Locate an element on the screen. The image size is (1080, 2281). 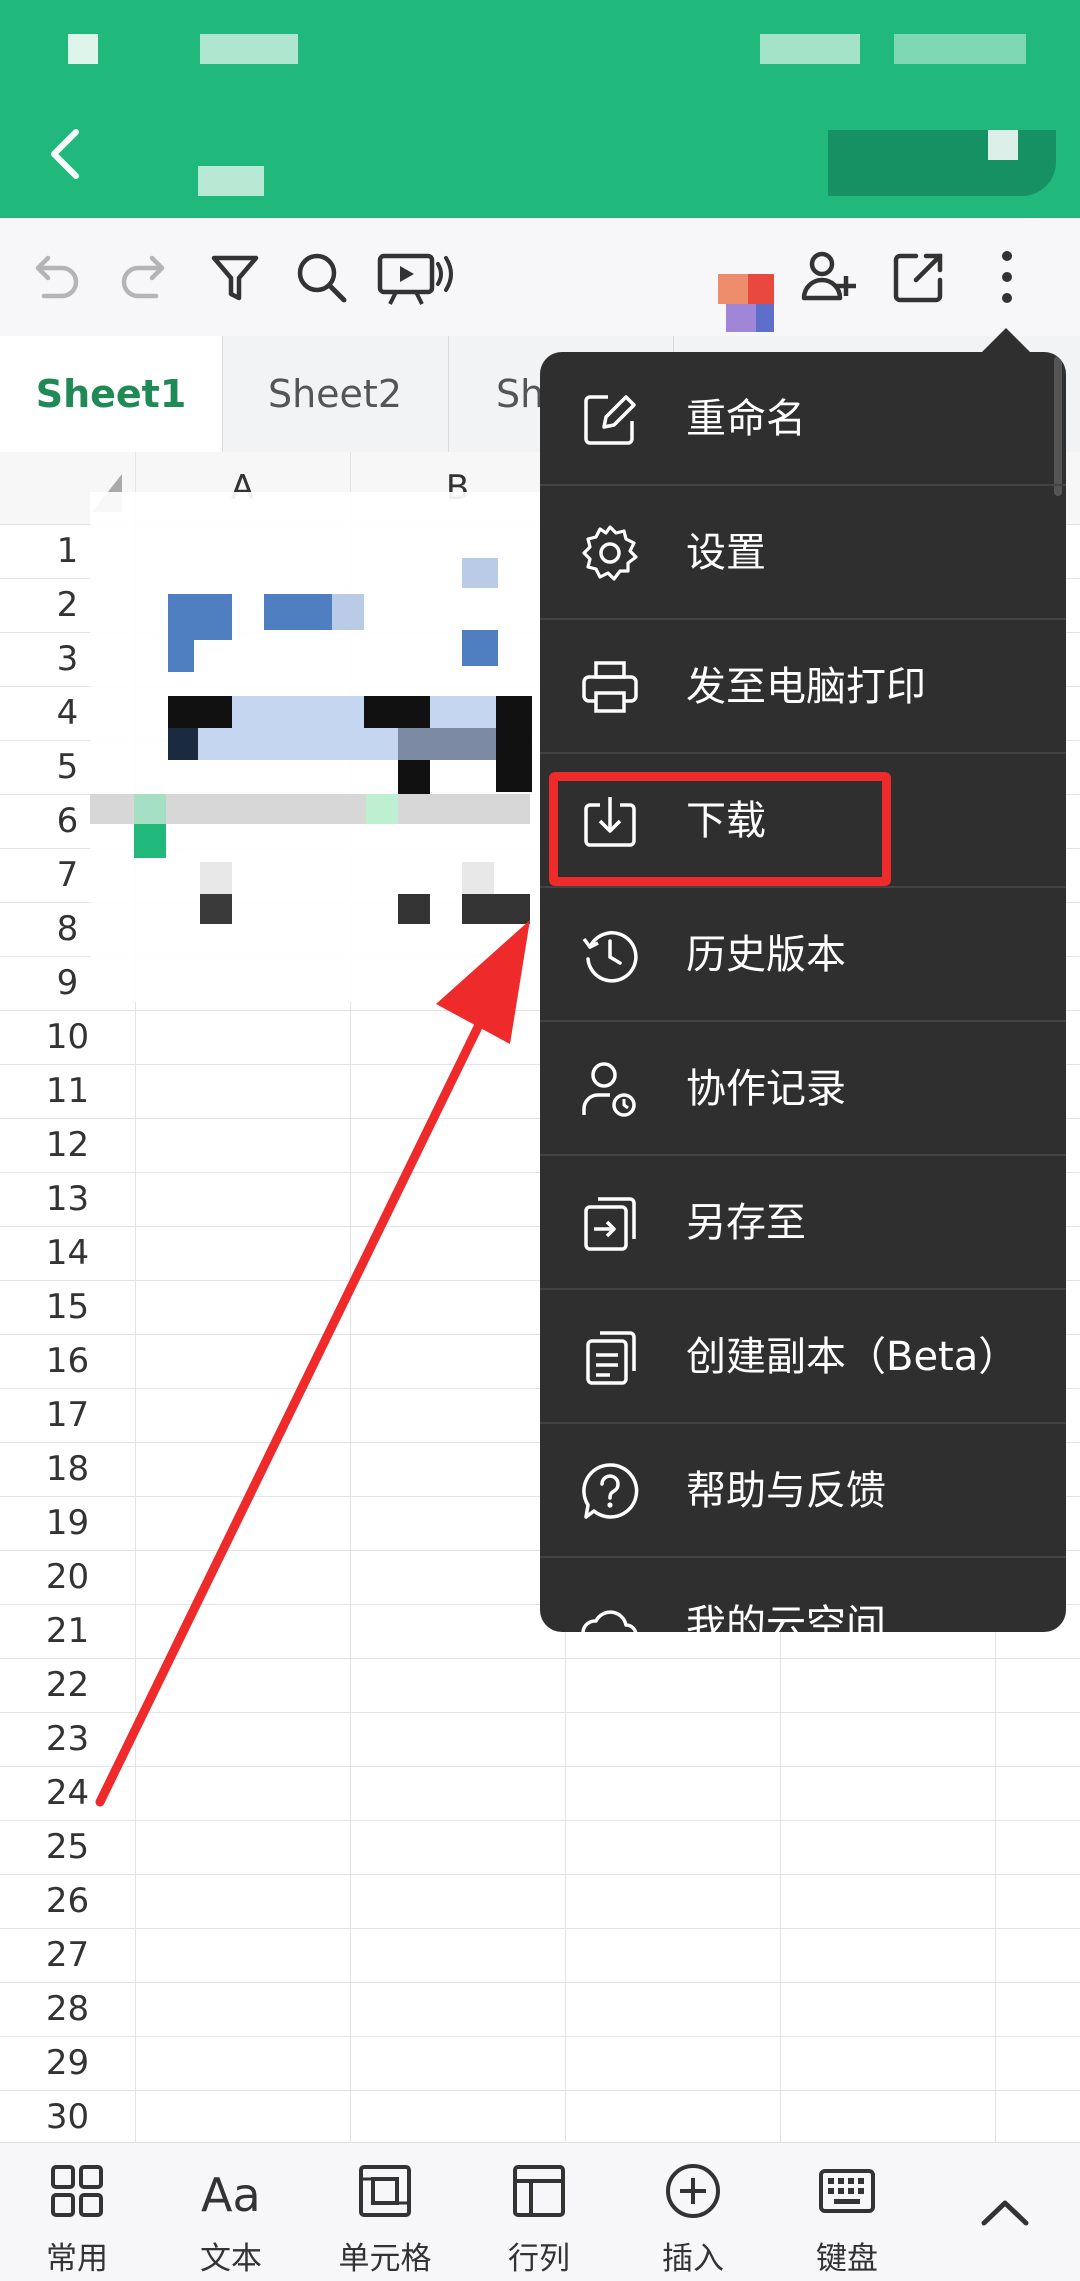
row-header: 20 is located at coordinates (67, 1577).